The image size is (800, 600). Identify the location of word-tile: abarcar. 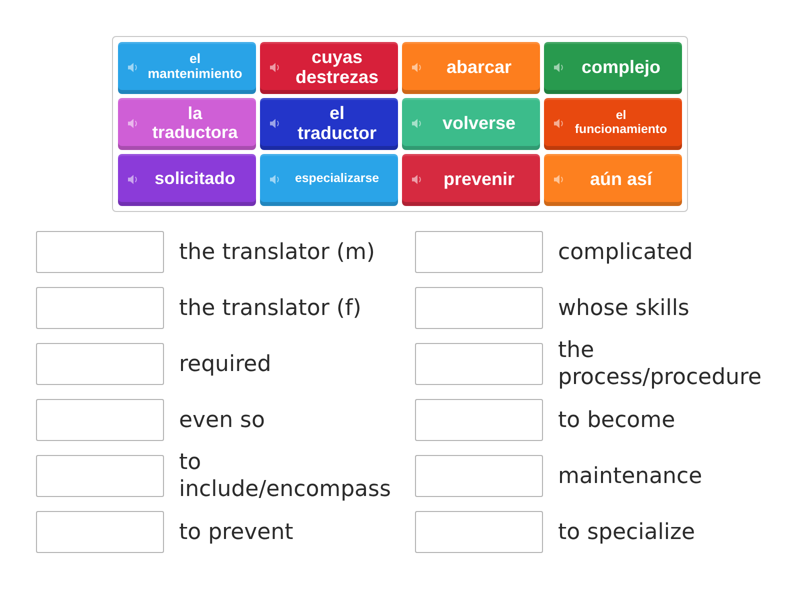
(471, 68).